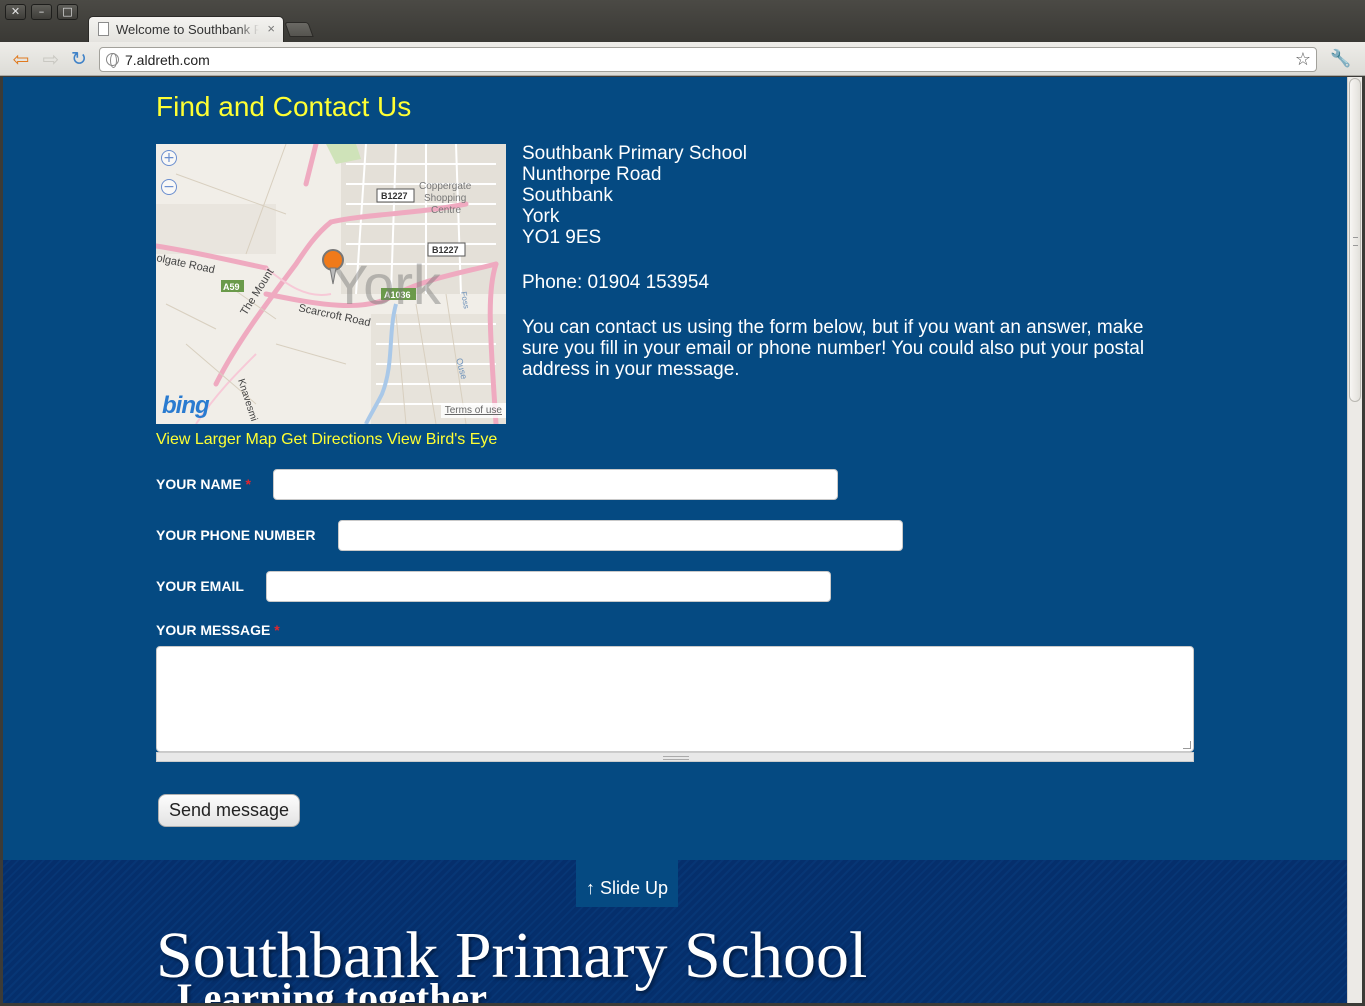 This screenshot has height=1006, width=1365. Describe the element at coordinates (1354, 540) in the screenshot. I see `vertical-scrollbar` at that location.